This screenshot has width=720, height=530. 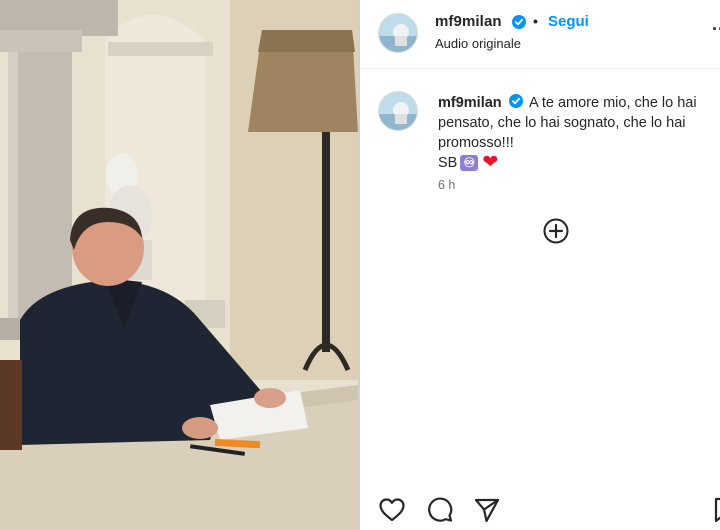 What do you see at coordinates (468, 21) in the screenshot?
I see `post-username: mf9milan` at bounding box center [468, 21].